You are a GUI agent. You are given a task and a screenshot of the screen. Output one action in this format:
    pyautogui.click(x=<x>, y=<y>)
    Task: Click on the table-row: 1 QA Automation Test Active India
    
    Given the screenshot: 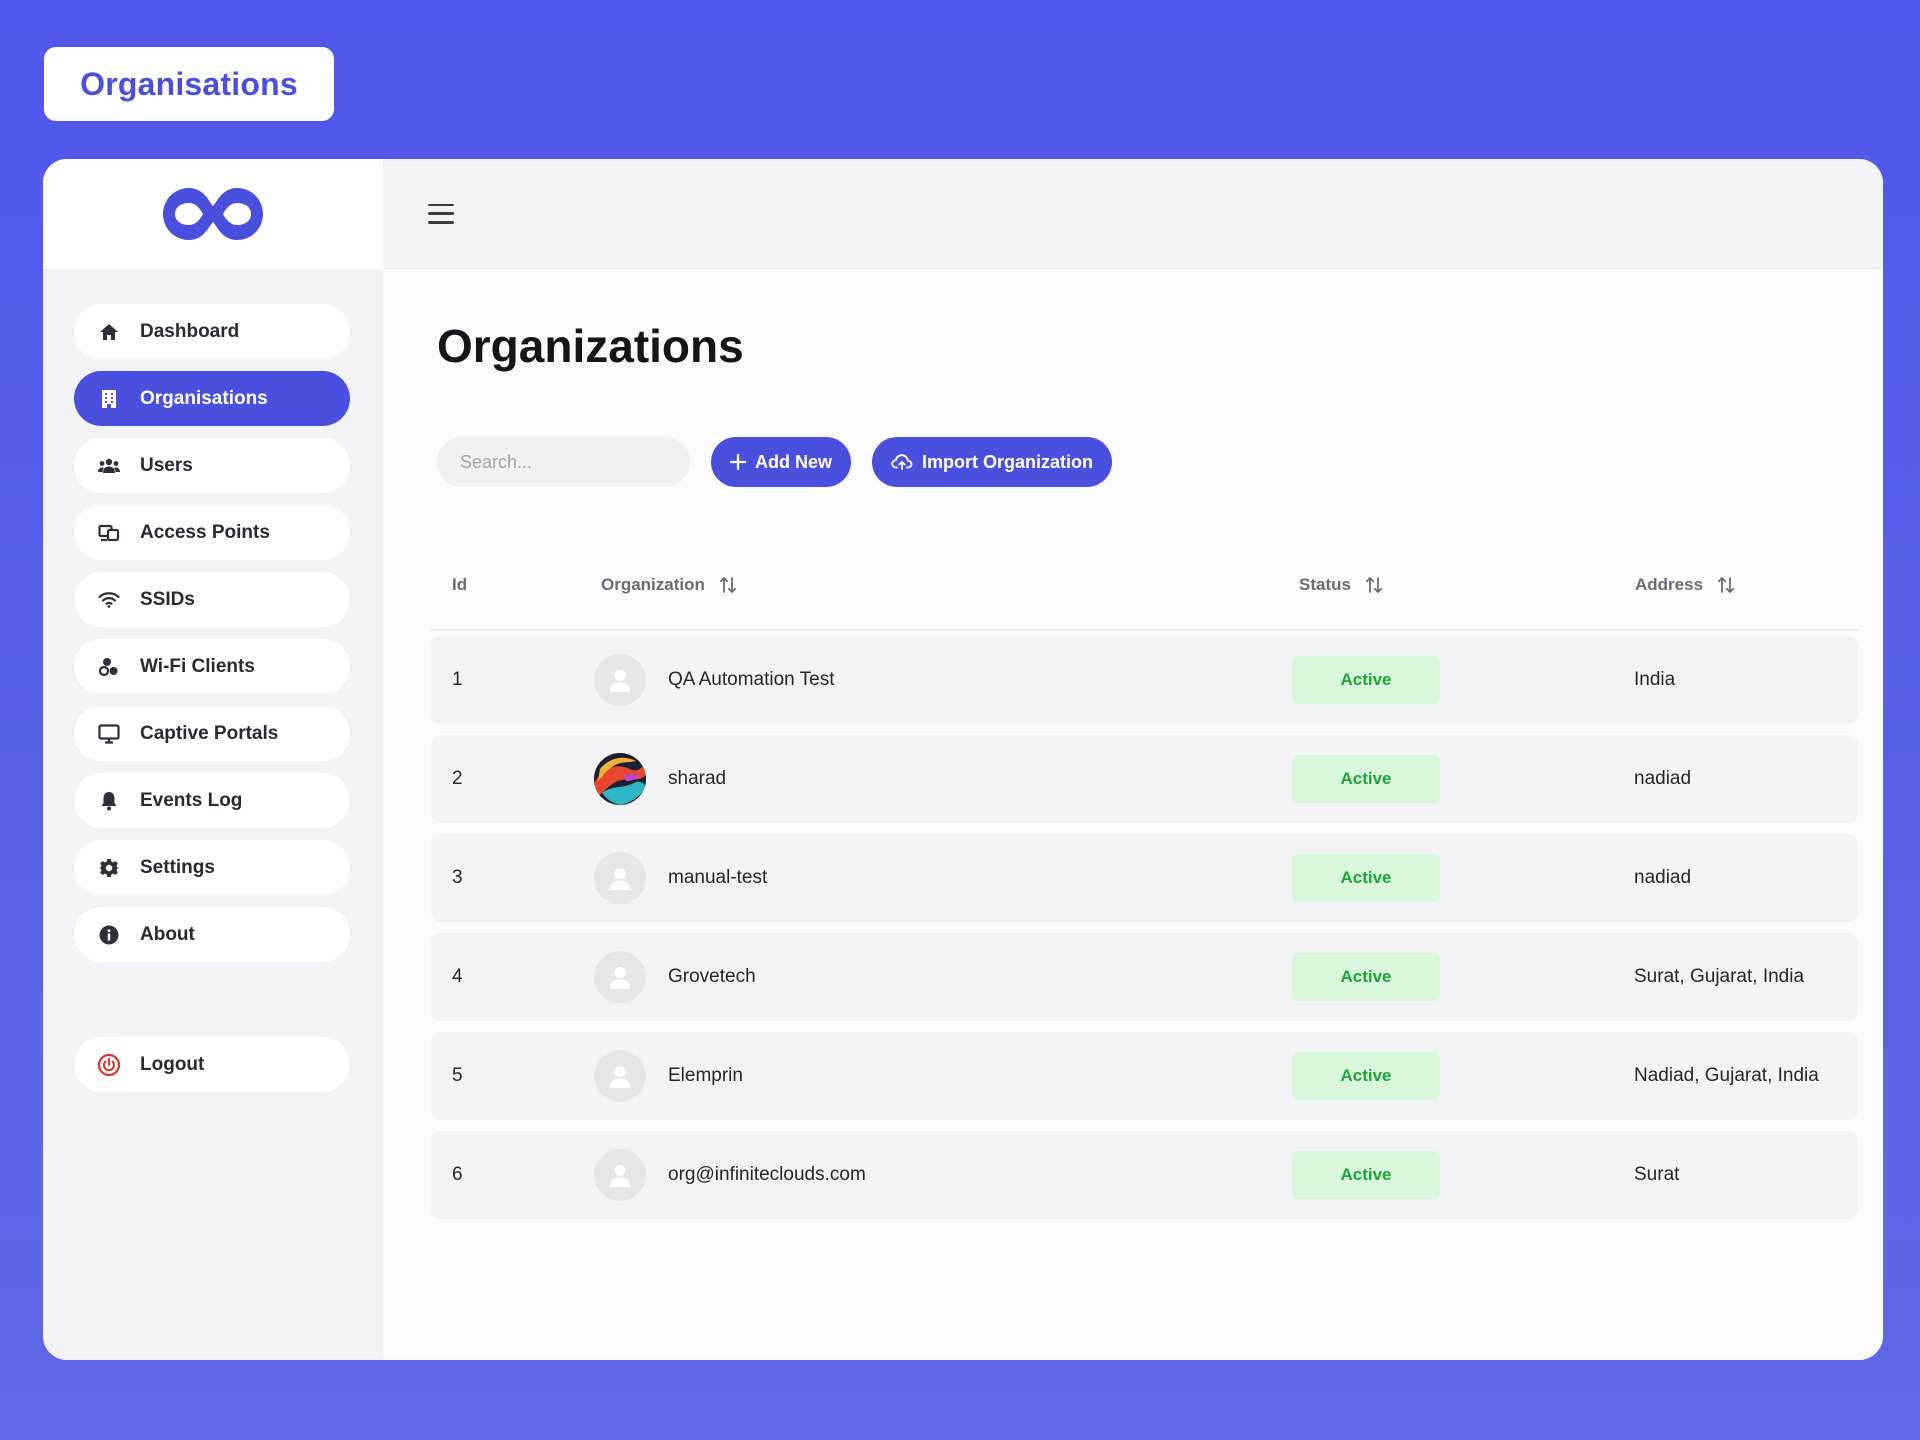 What is the action you would take?
    pyautogui.click(x=1144, y=680)
    